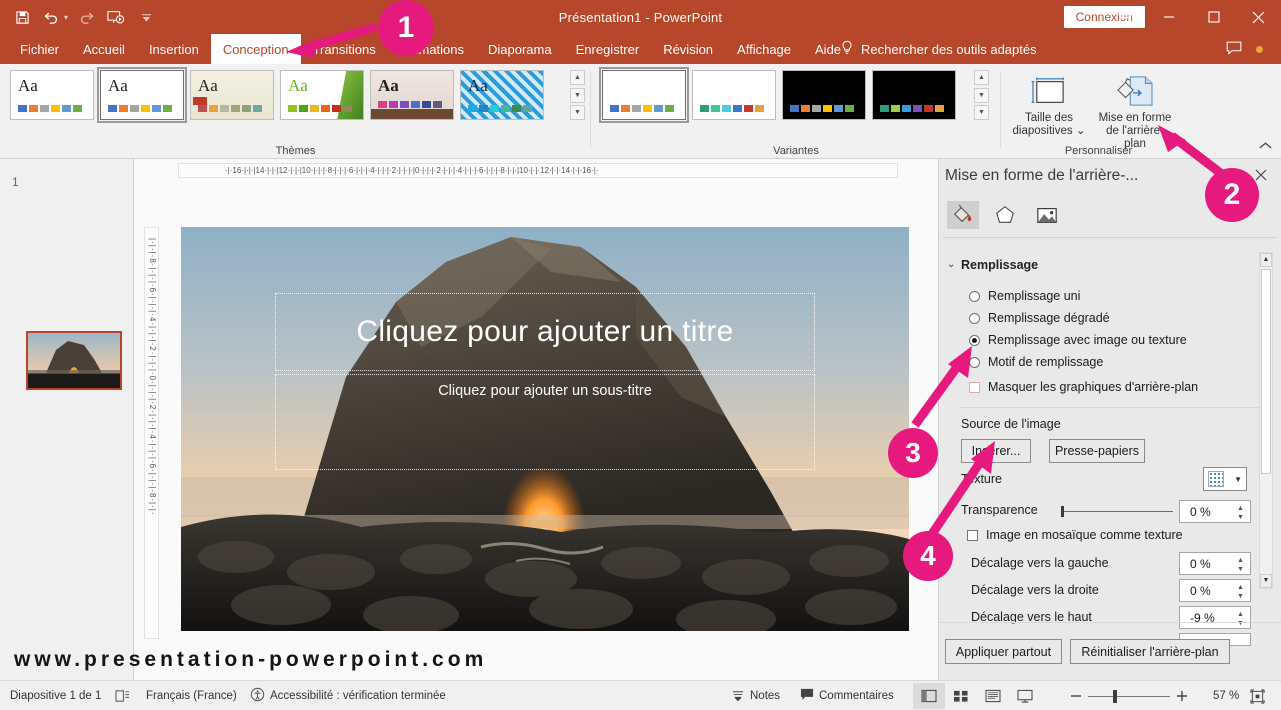  What do you see at coordinates (1200, 563) in the screenshot?
I see `offset-left-value: 0 %` at bounding box center [1200, 563].